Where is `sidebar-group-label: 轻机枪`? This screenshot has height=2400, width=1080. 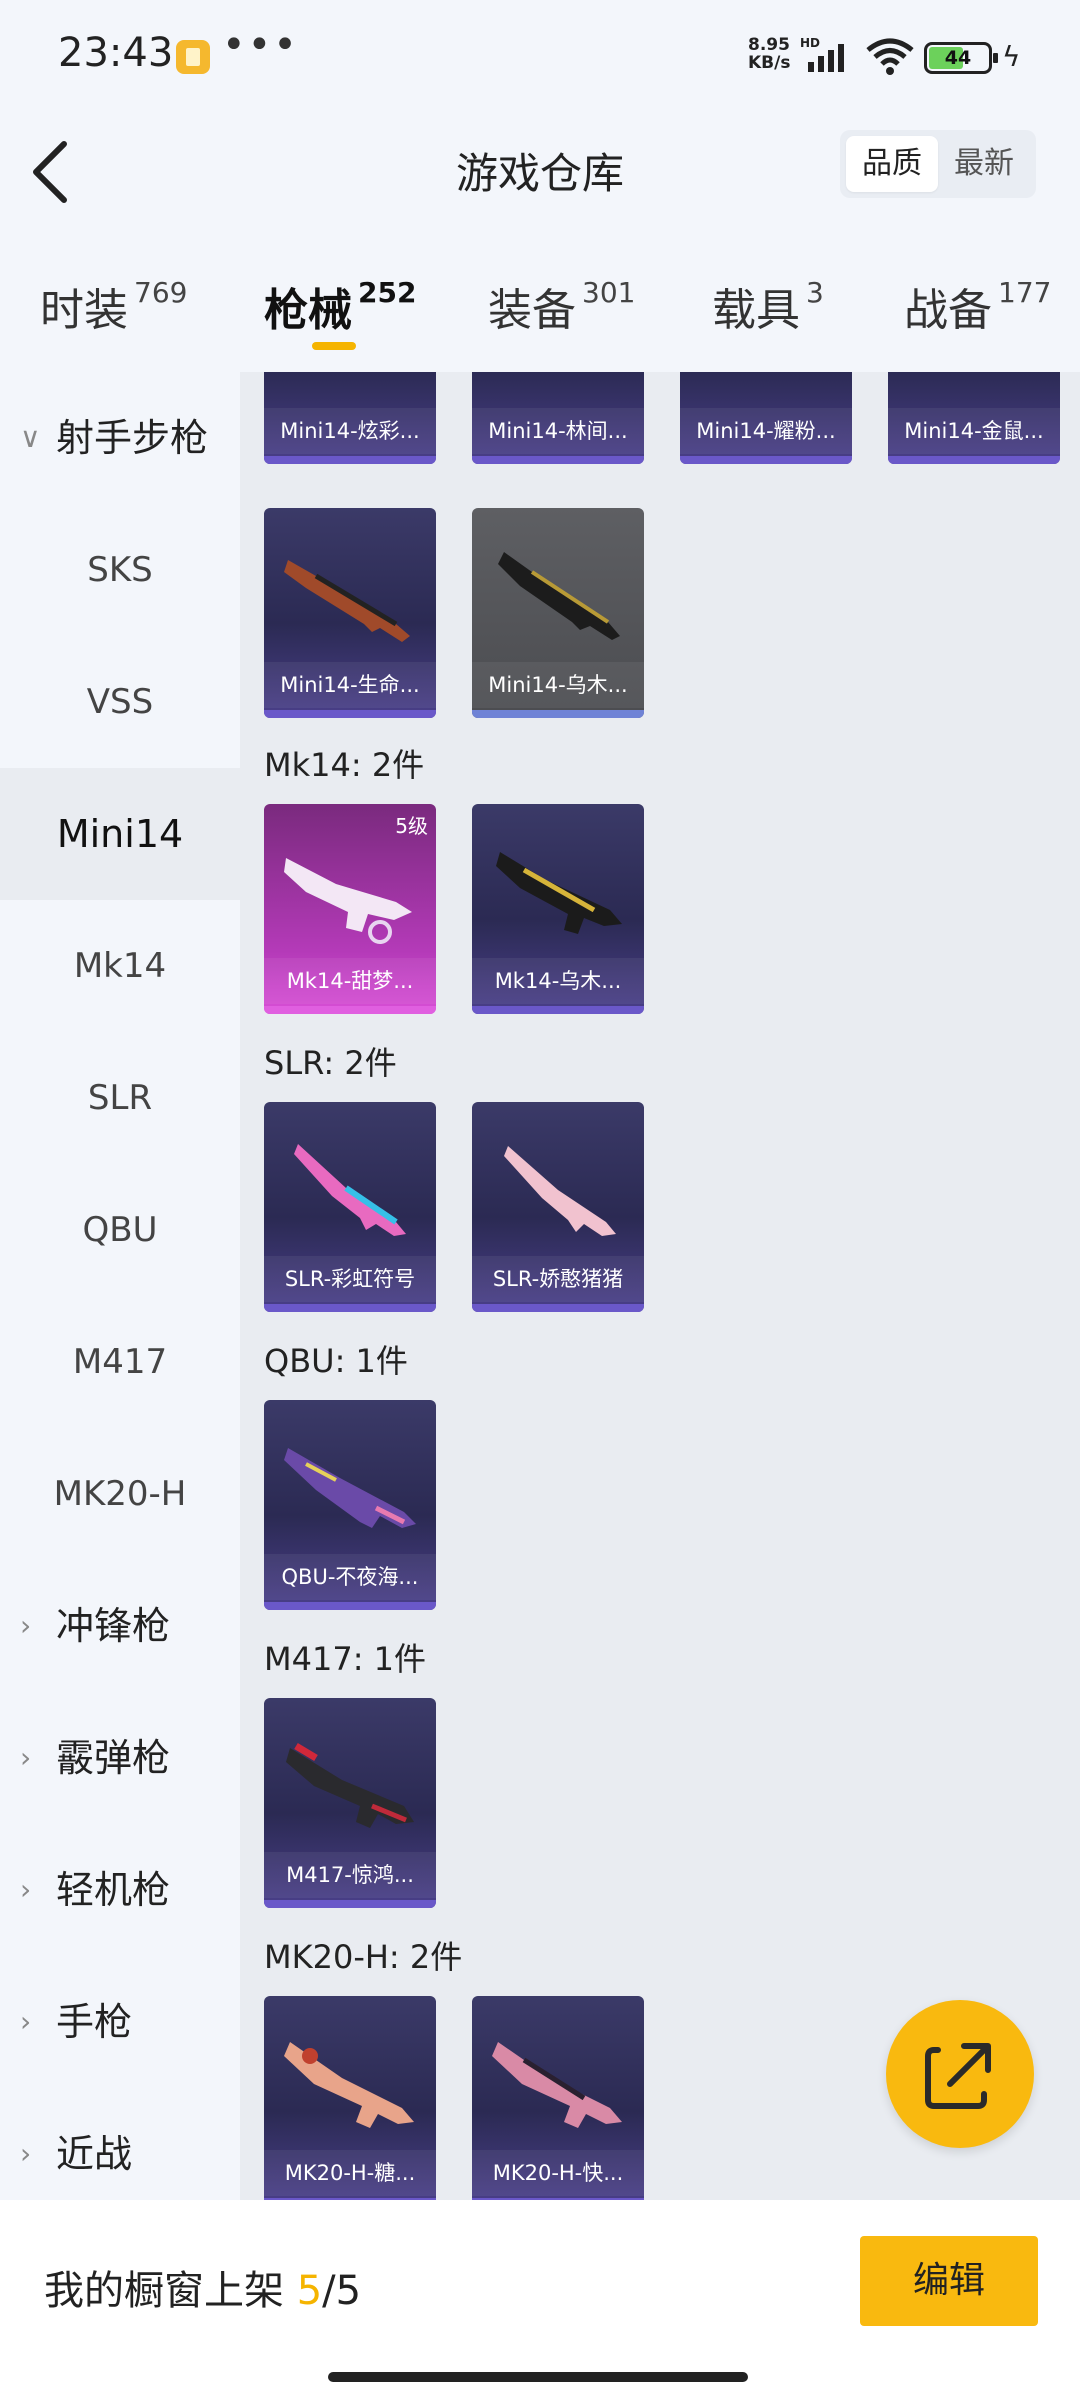
sidebar-group-label: 轻机枪 is located at coordinates (113, 1890).